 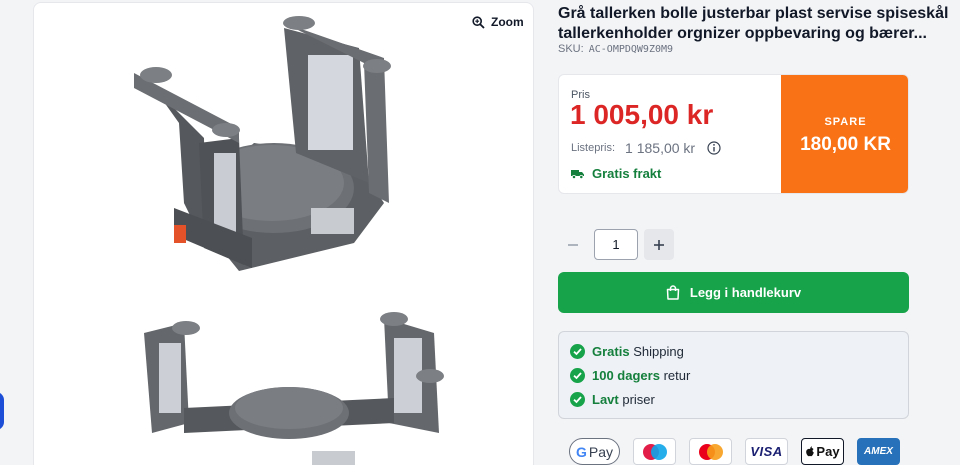 What do you see at coordinates (626, 375) in the screenshot?
I see `perk-bold: 100 dagers` at bounding box center [626, 375].